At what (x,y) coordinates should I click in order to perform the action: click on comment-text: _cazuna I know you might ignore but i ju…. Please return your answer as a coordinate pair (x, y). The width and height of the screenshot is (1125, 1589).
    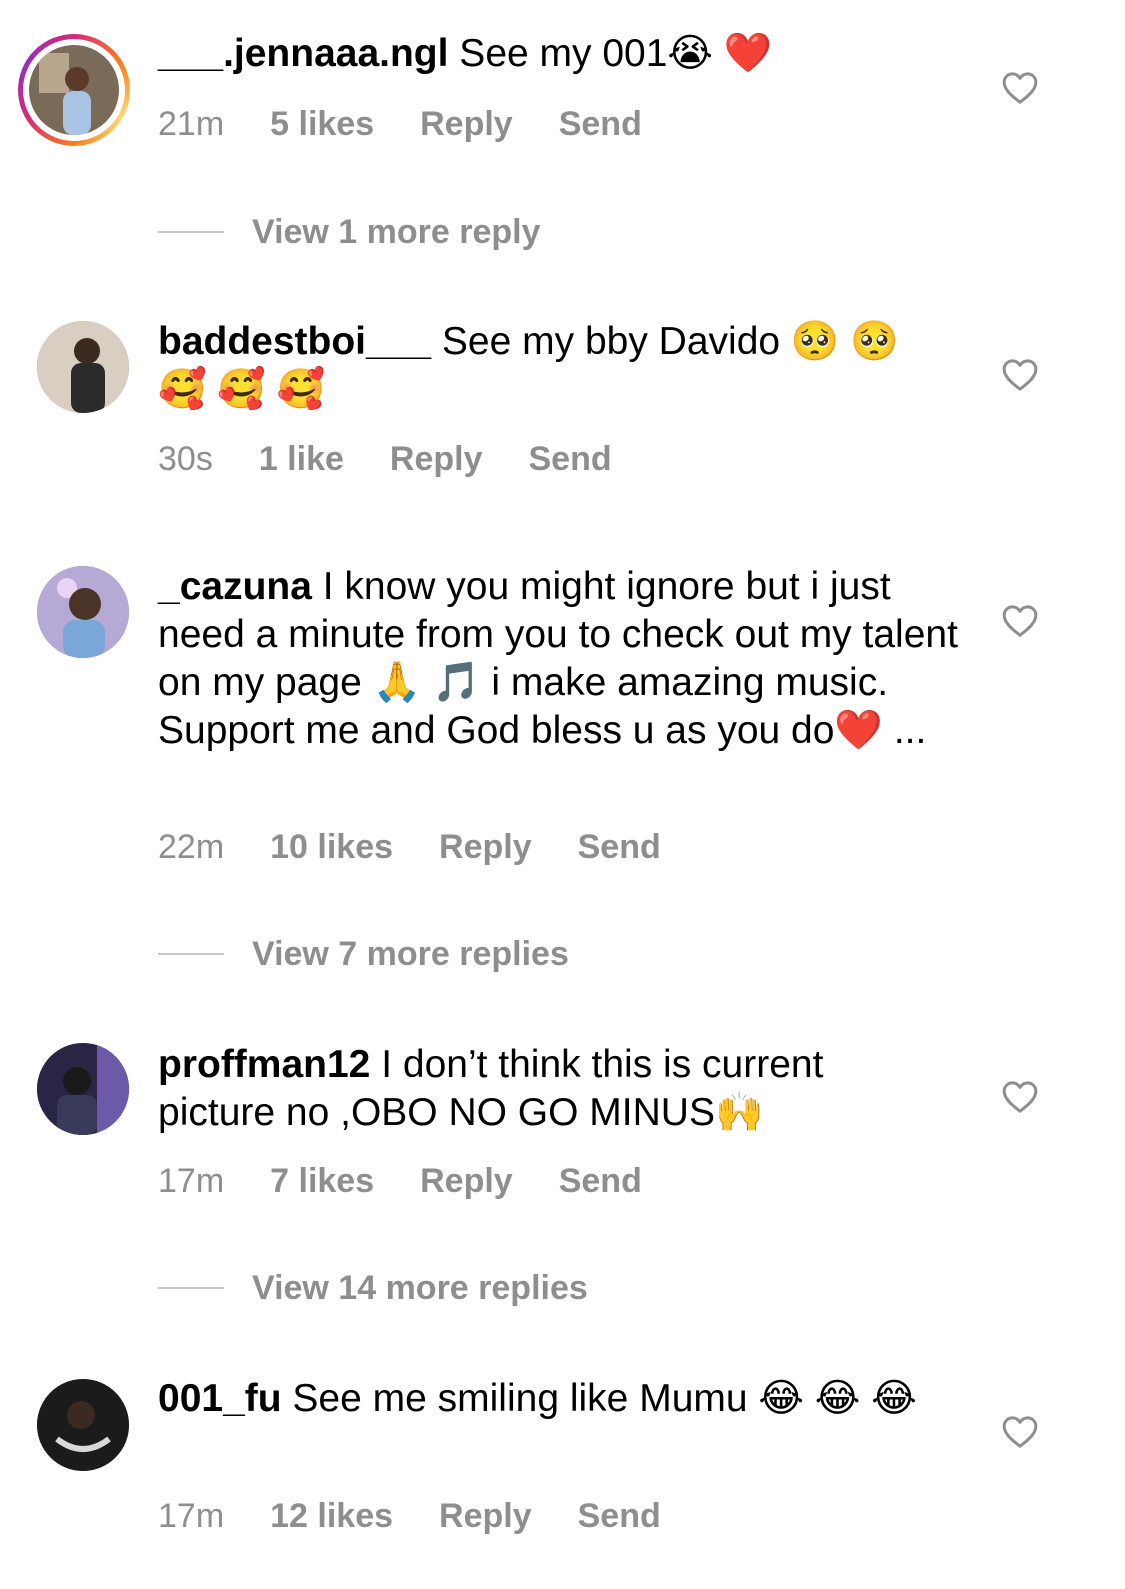
    Looking at the image, I should click on (558, 659).